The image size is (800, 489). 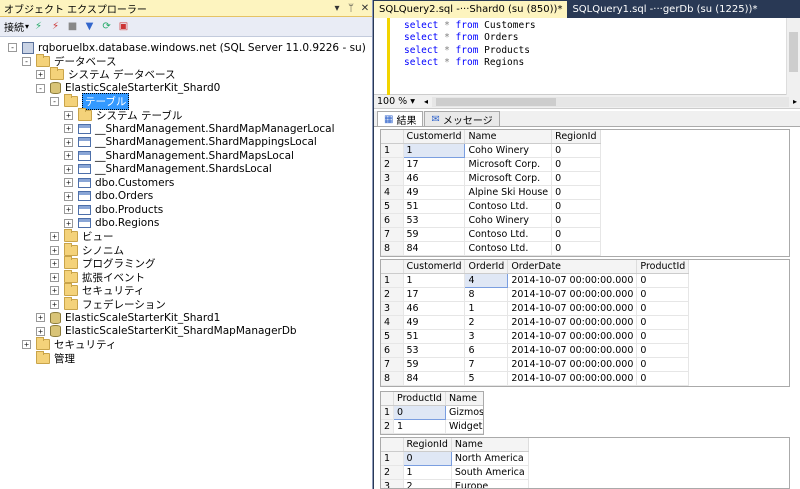 What do you see at coordinates (123, 115) in the screenshot?
I see `tree-node: + システム テーブル` at bounding box center [123, 115].